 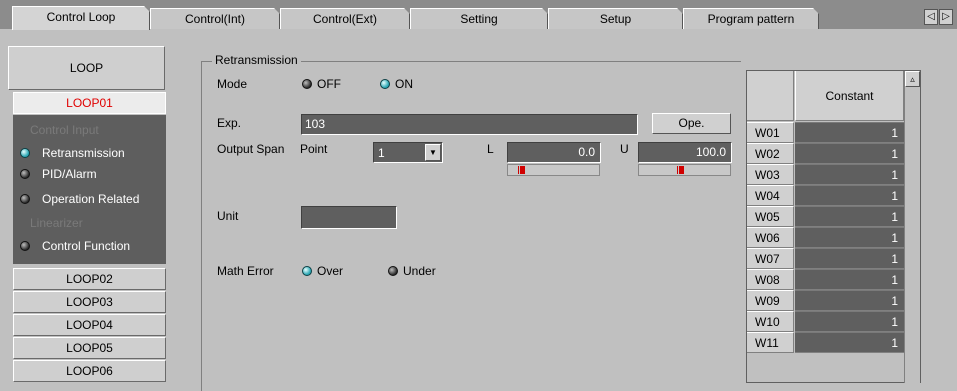 What do you see at coordinates (69, 174) in the screenshot?
I see `section-label: PID/Alarm` at bounding box center [69, 174].